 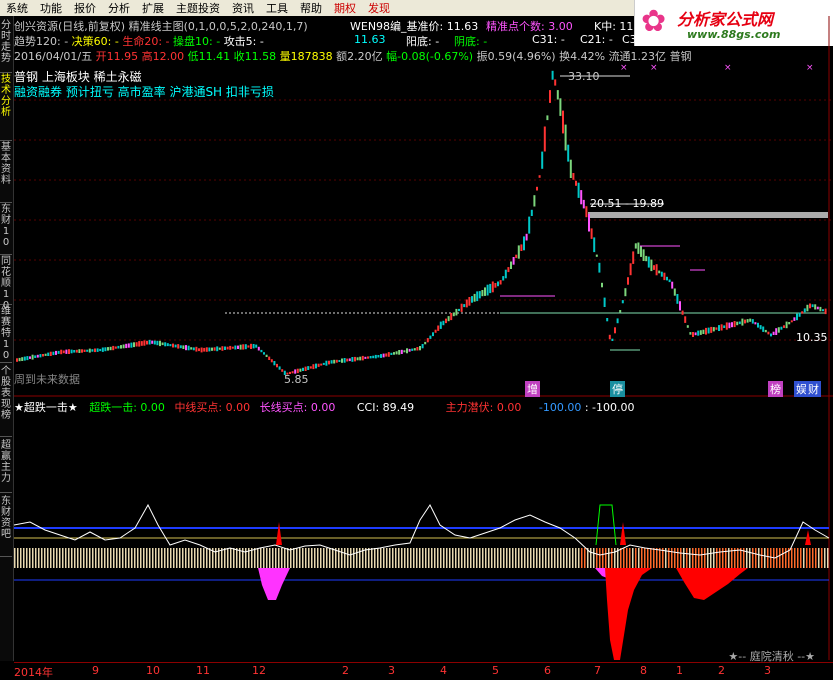 I want to click on support-lines, so click(x=602, y=298).